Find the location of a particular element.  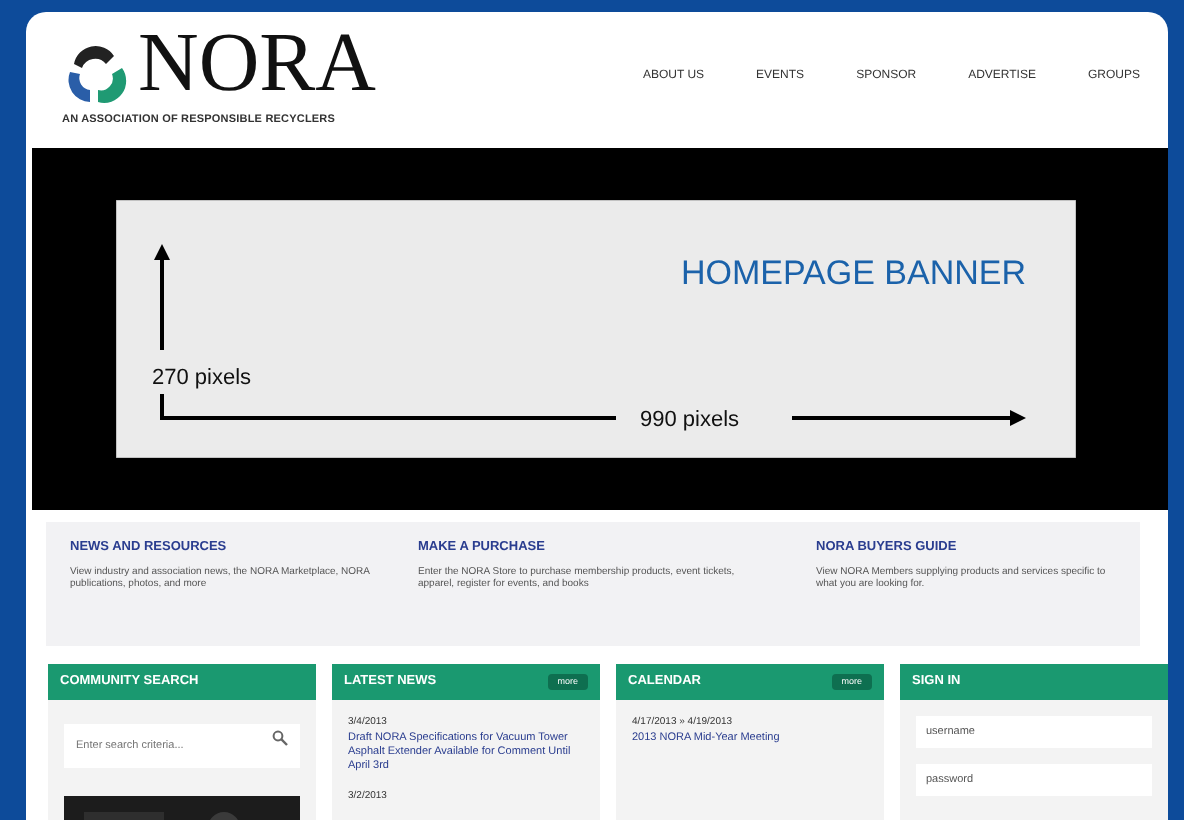

logo-text: NORA is located at coordinates (257, 64).